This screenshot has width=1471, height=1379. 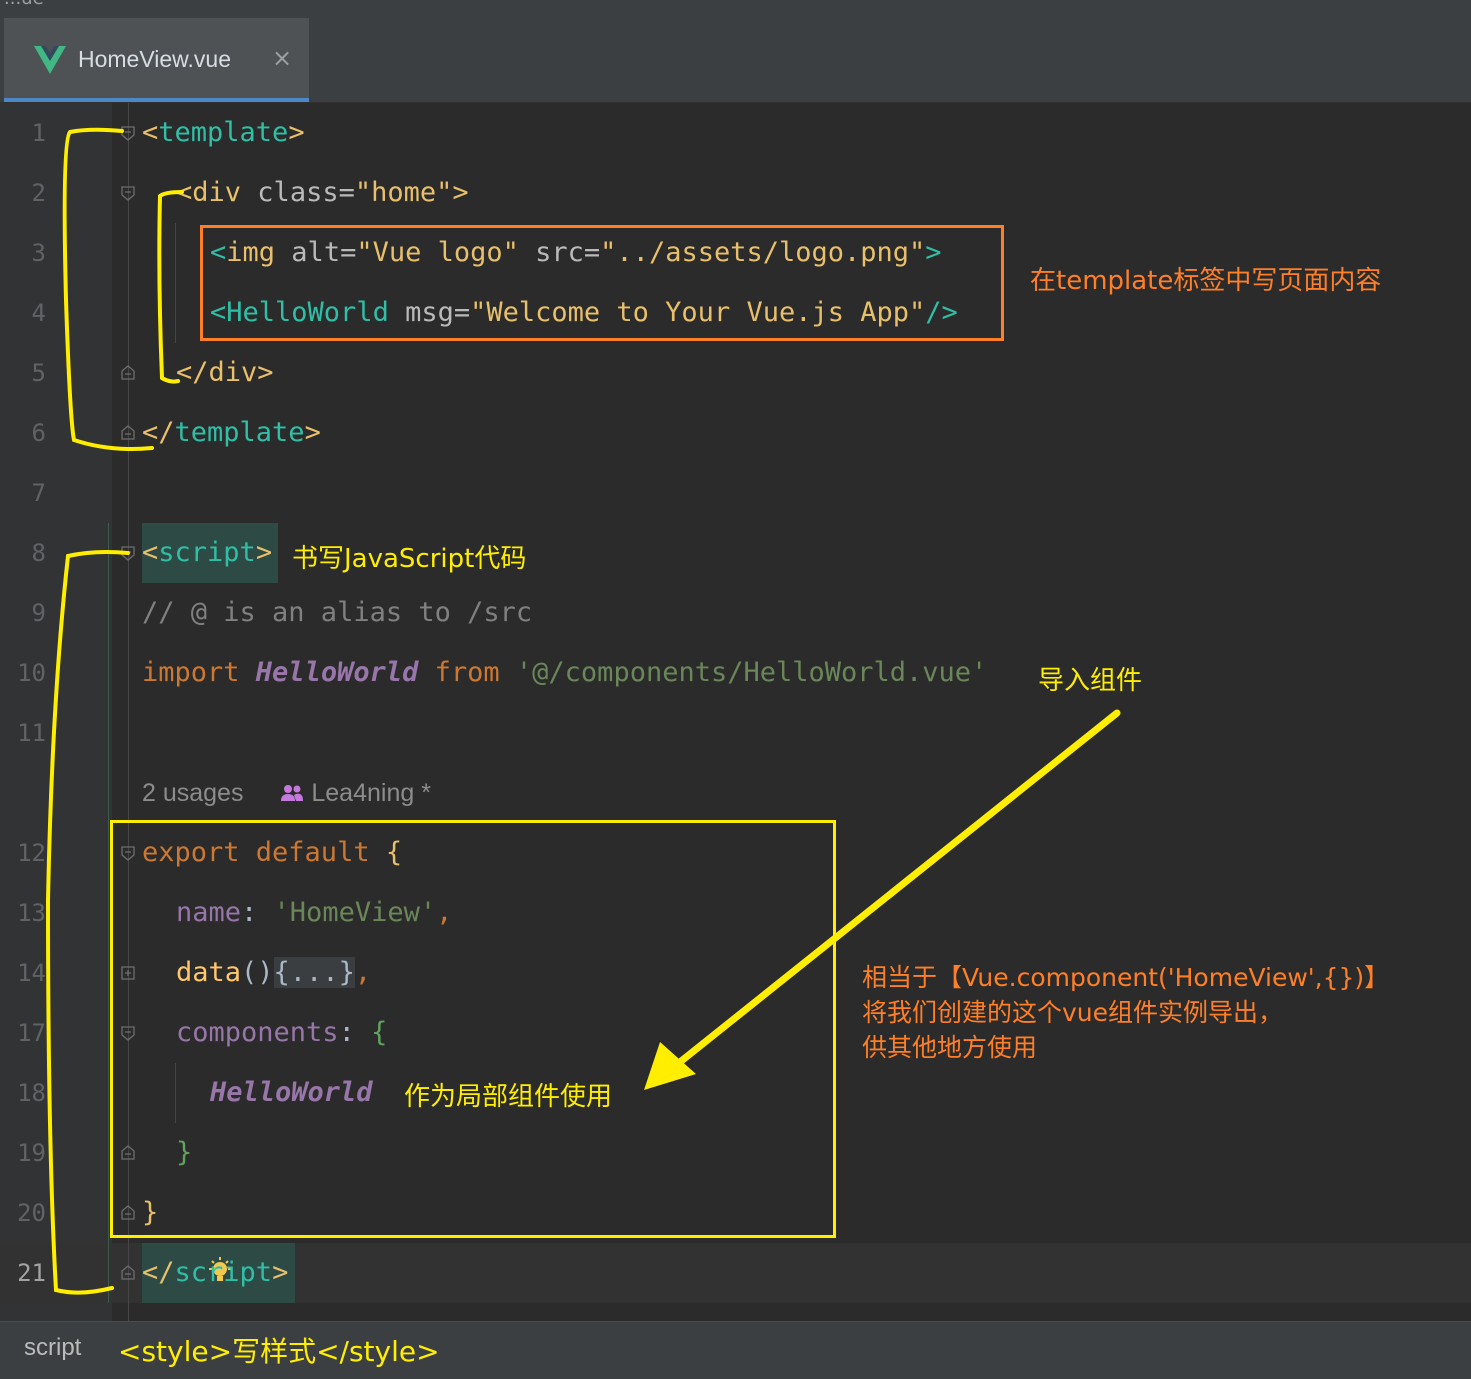 I want to click on code-line-2: <div class="home">, so click(x=322, y=193).